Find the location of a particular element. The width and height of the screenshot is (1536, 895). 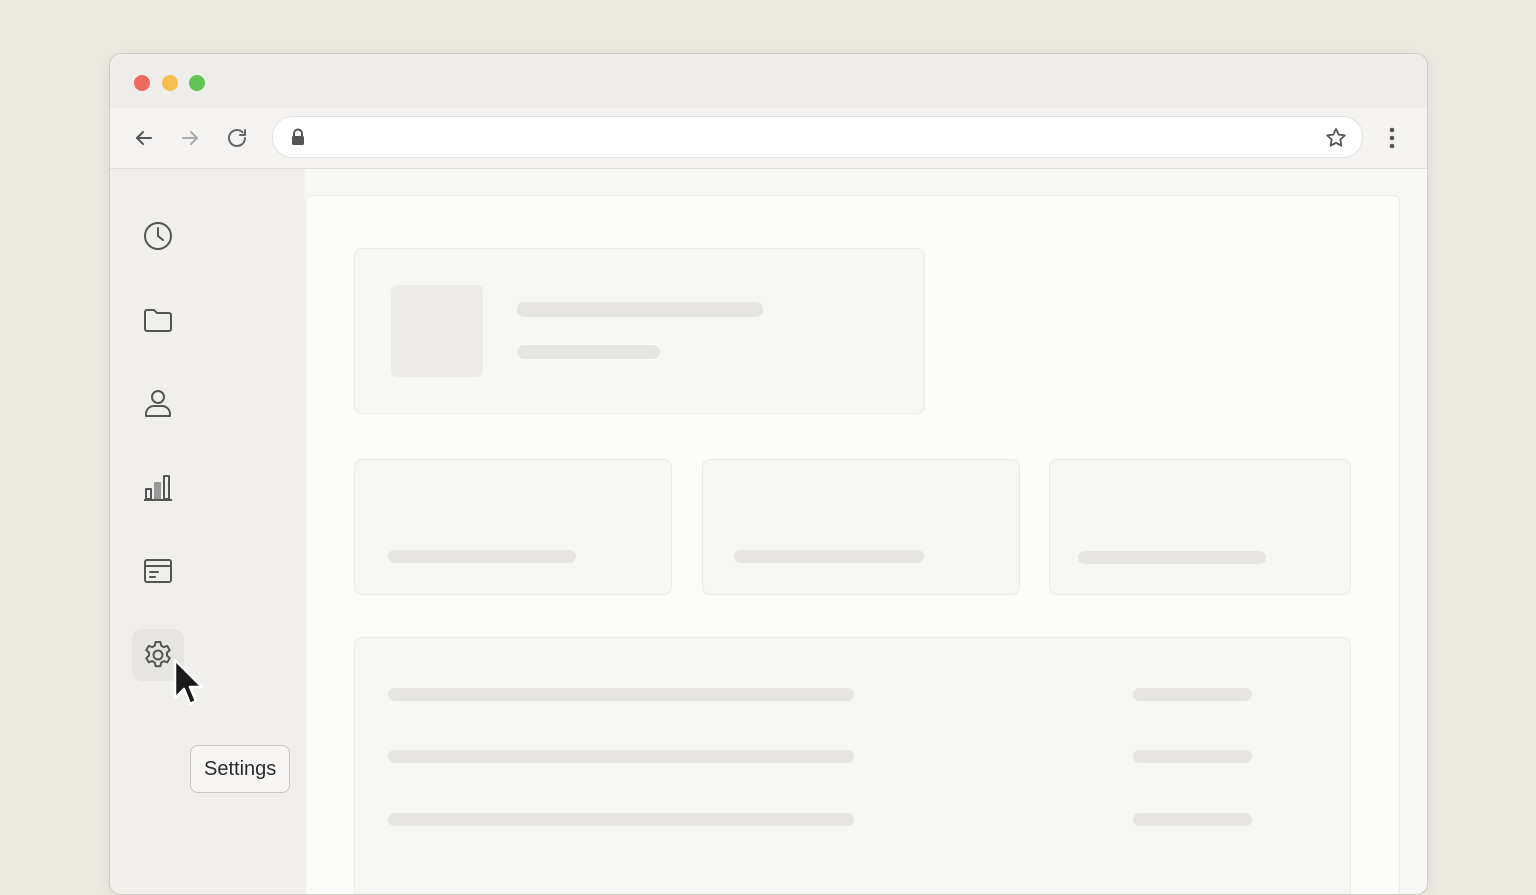

sidebar-item-analytics is located at coordinates (158, 487).